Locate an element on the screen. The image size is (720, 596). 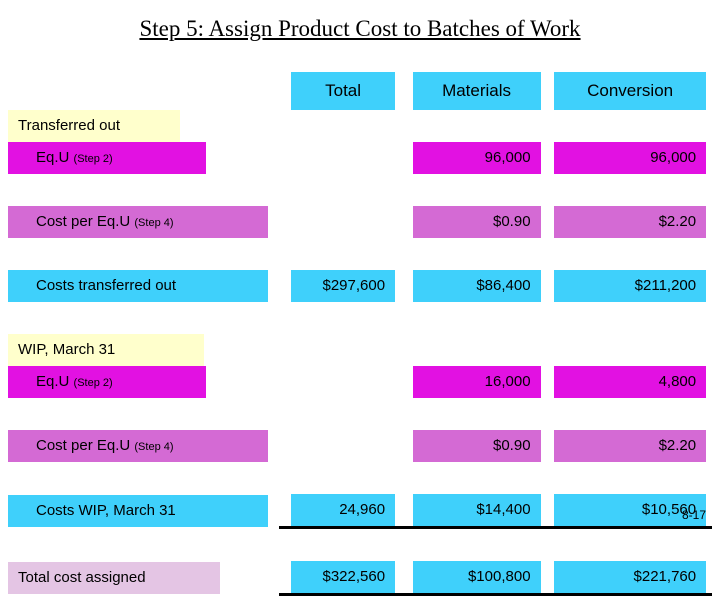
column-header-total: Total is located at coordinates (343, 91).